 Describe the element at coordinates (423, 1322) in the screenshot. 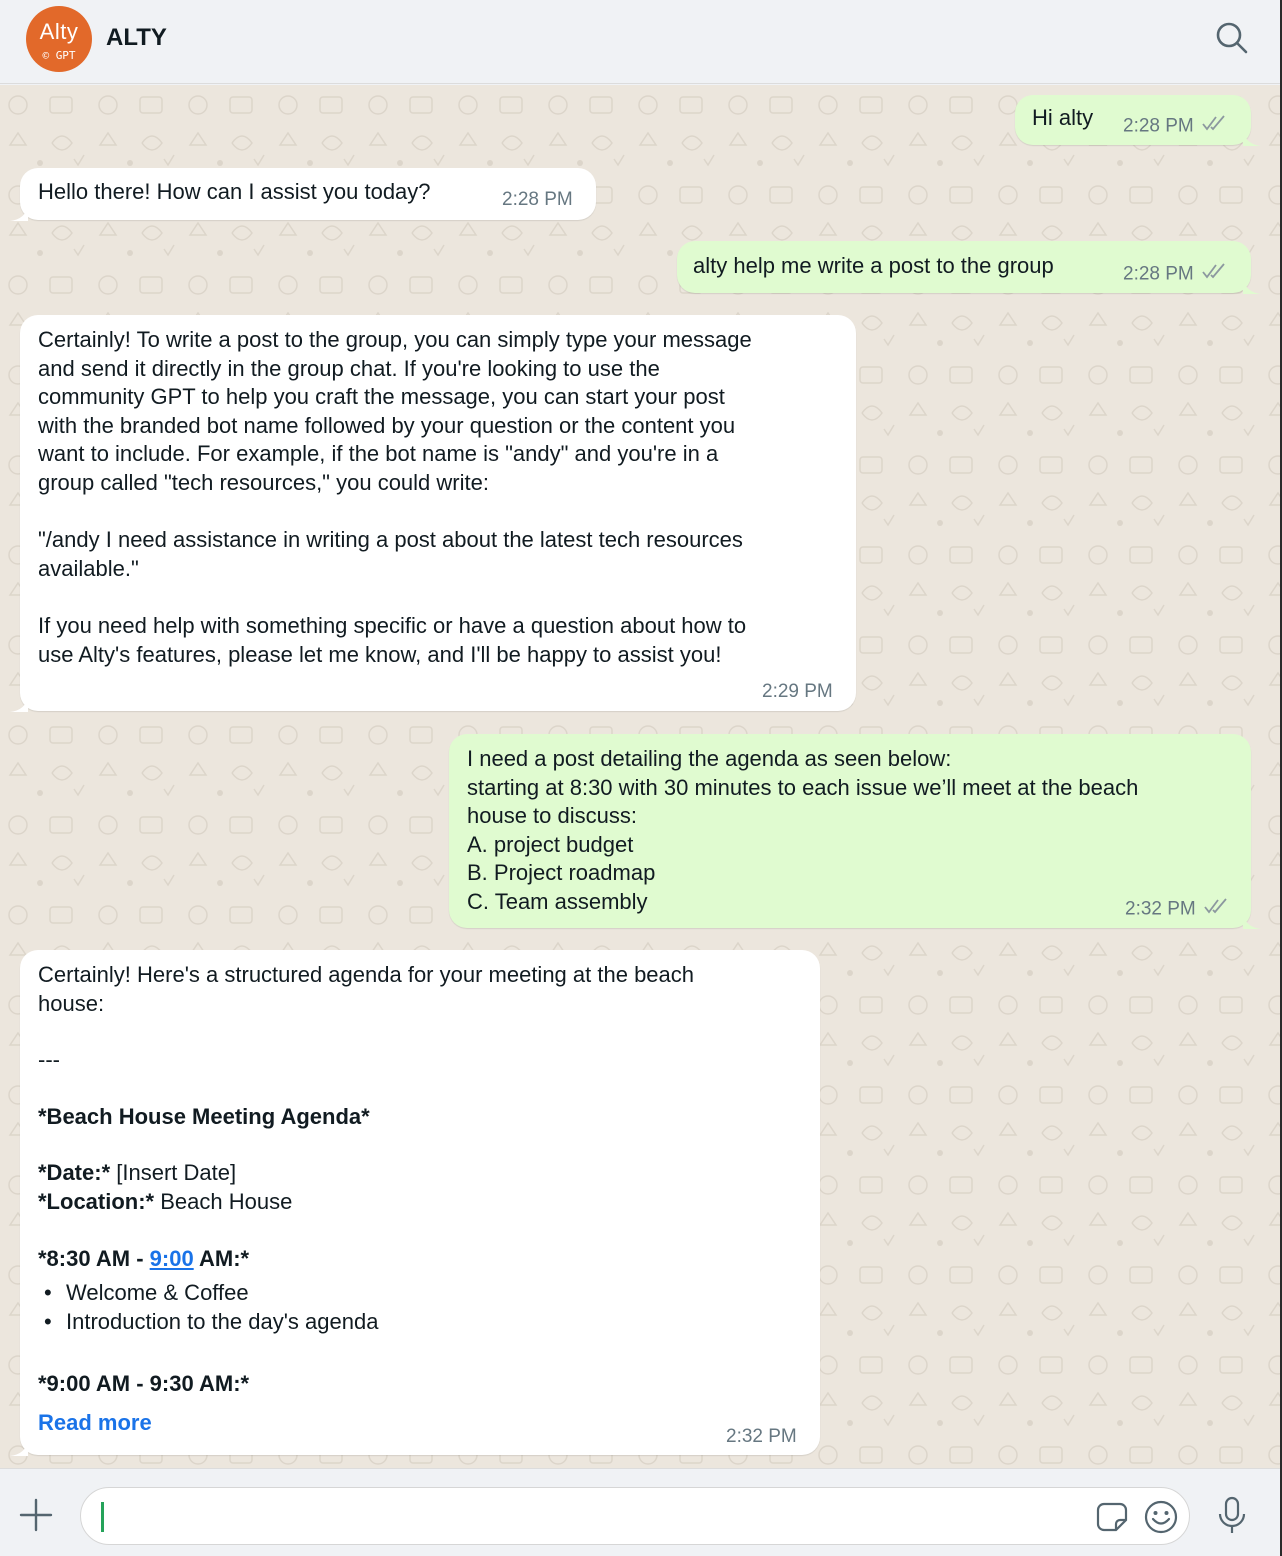

I see `list-item: Introduction to the day's agenda` at that location.